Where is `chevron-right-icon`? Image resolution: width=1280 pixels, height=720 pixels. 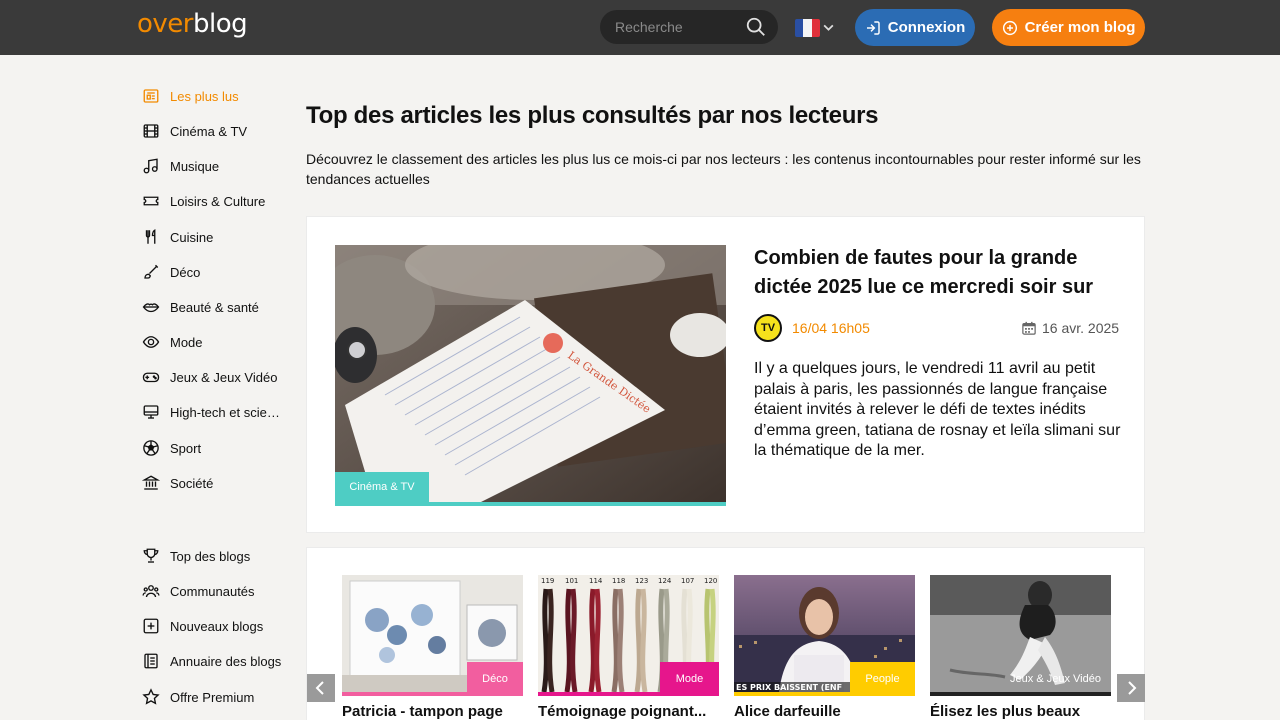 chevron-right-icon is located at coordinates (1132, 688).